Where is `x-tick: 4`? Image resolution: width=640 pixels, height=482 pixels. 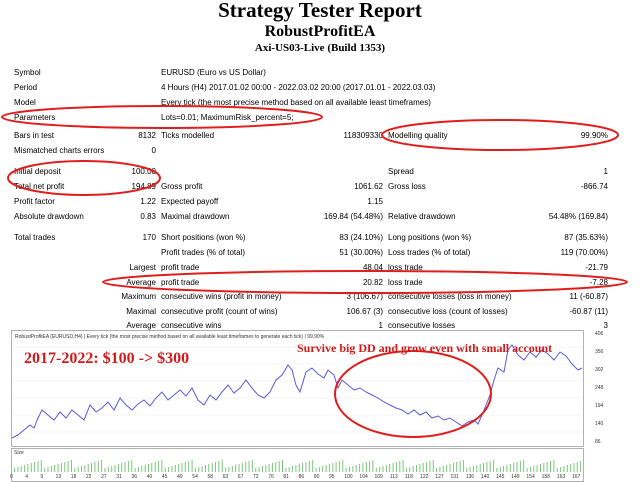
x-tick: 4 is located at coordinates (26, 477).